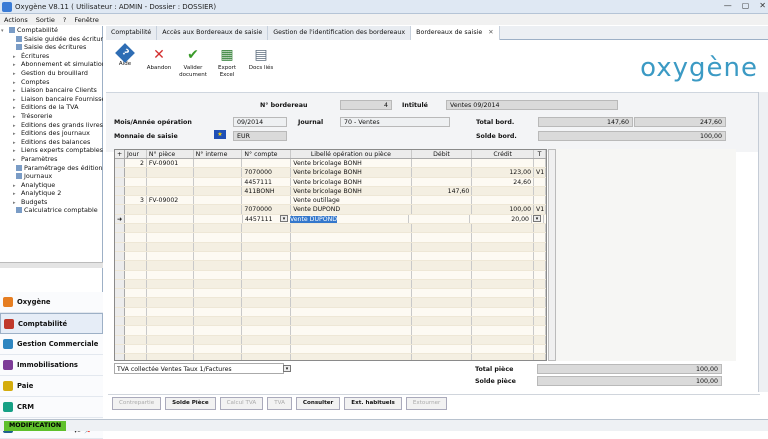 The width and height of the screenshot is (768, 439). I want to click on table-row: ➜ 4457111 ▾ Vente DUPOND 20,00 ▾, so click(330, 219).